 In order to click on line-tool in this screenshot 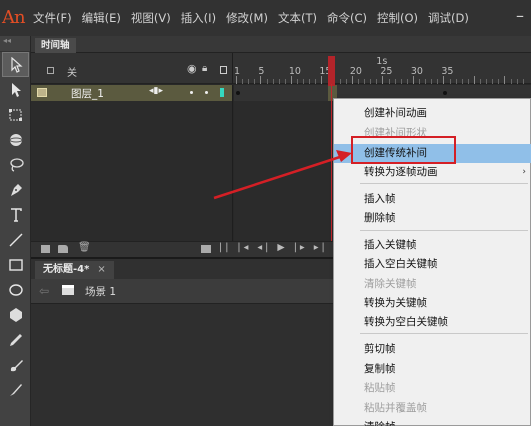, I will do `click(15, 239)`.